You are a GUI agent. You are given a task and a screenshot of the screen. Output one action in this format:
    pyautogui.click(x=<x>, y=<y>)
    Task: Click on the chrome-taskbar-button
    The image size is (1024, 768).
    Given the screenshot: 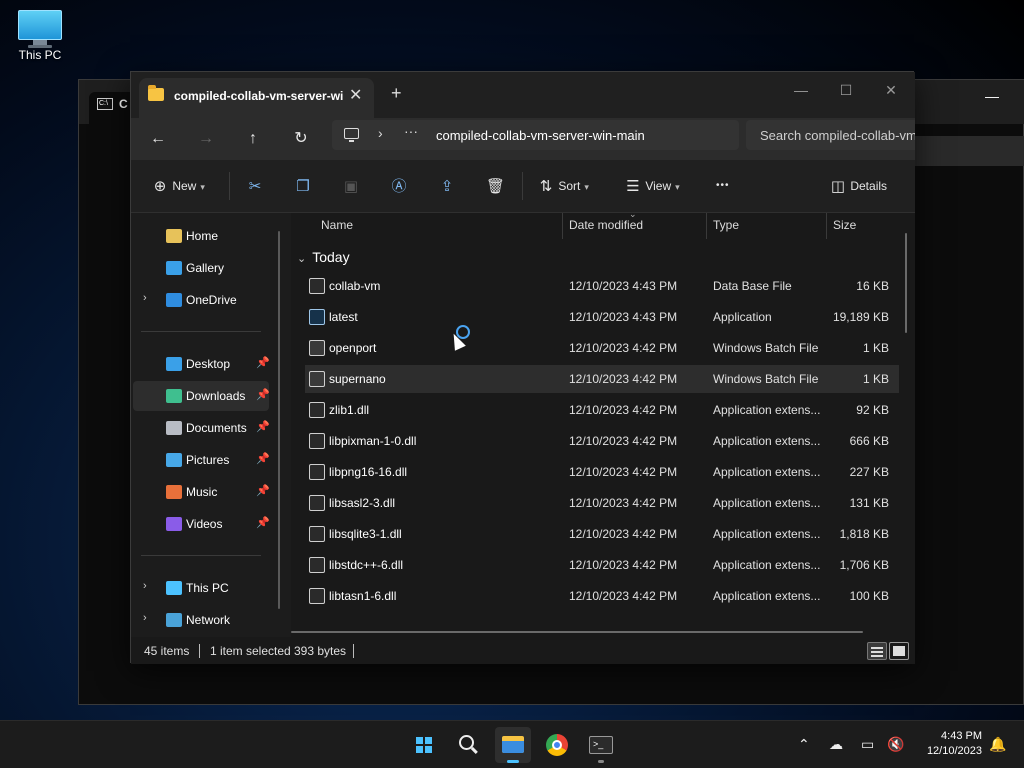 What is the action you would take?
    pyautogui.click(x=557, y=745)
    